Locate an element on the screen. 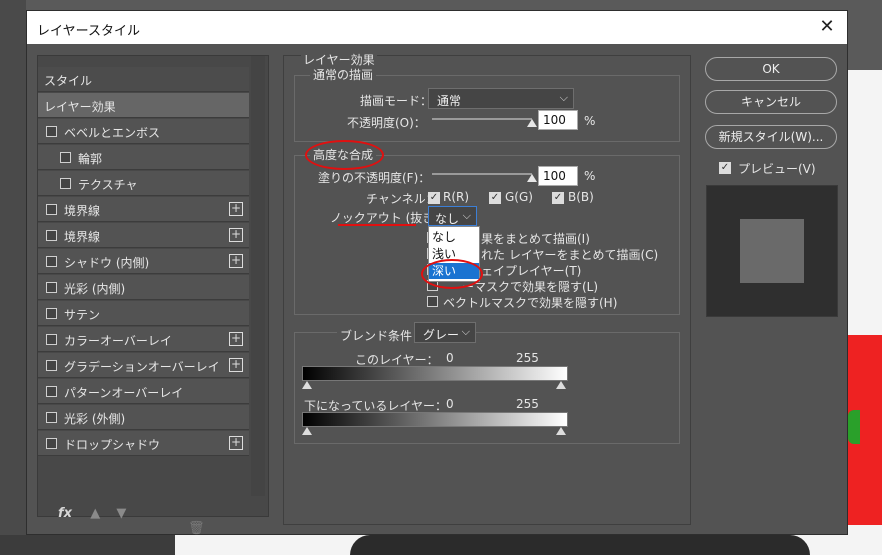 The image size is (882, 555). opacity-label: 不透明度(O)： is located at coordinates (386, 123).